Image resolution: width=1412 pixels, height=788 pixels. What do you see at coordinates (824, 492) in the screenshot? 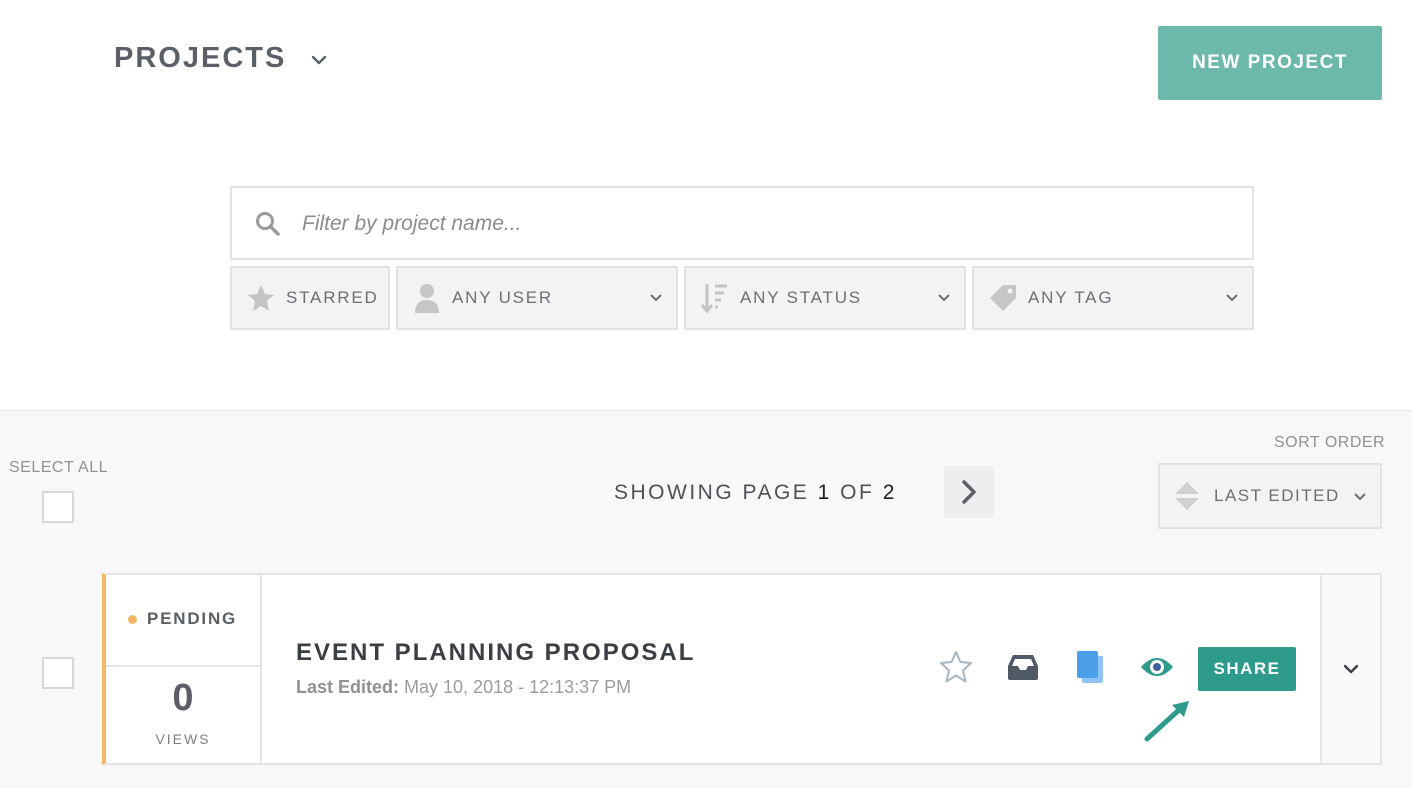
I see `current-page: 1` at bounding box center [824, 492].